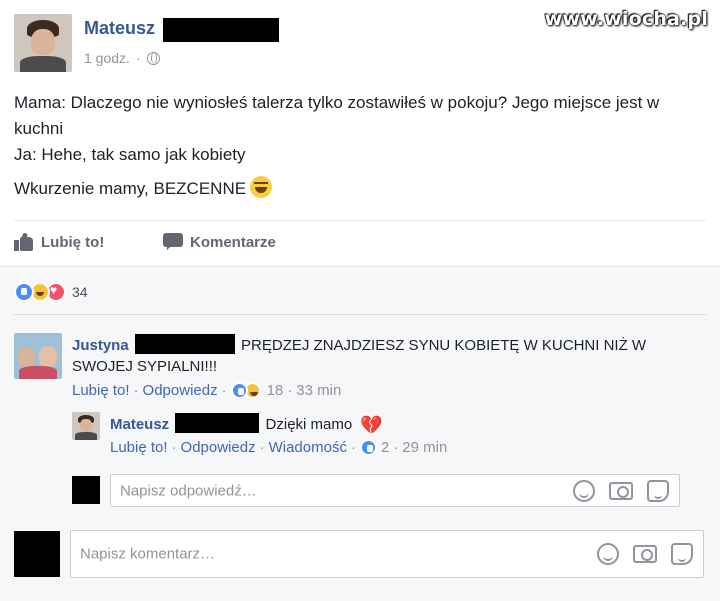  Describe the element at coordinates (51, 292) in the screenshot. I see `reactions-summary: 34` at that location.